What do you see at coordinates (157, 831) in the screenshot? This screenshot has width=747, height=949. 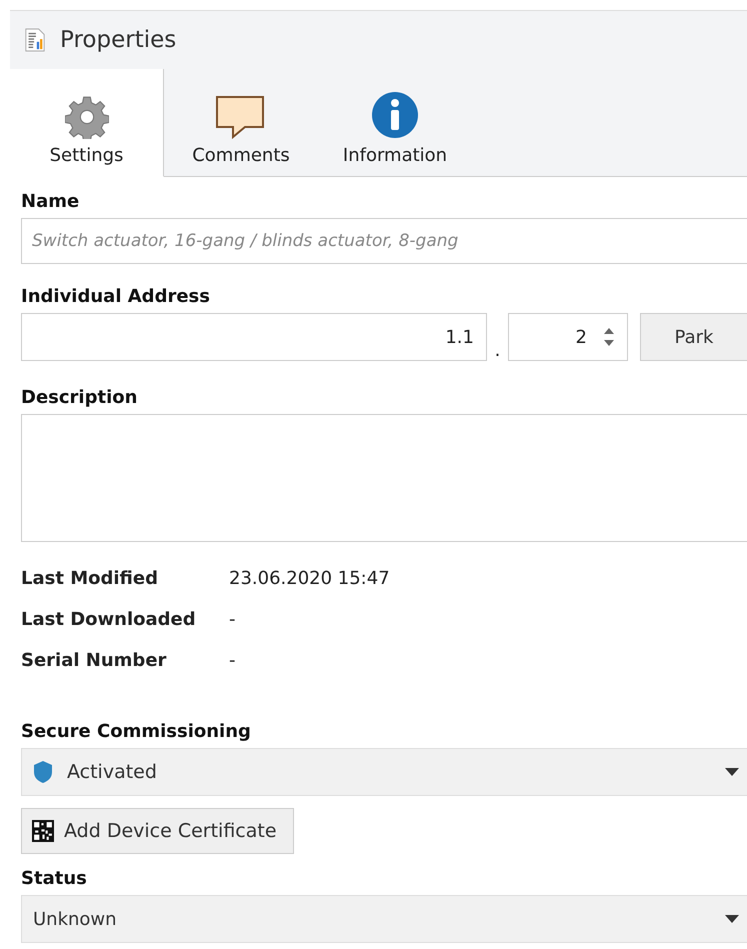 I see `add-certificate-button: Add Device Certificate` at bounding box center [157, 831].